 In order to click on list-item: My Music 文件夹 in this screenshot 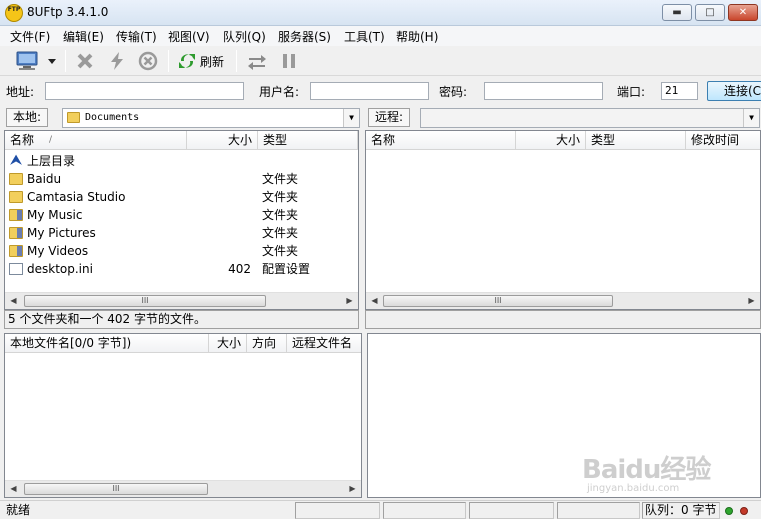, I will do `click(182, 215)`.